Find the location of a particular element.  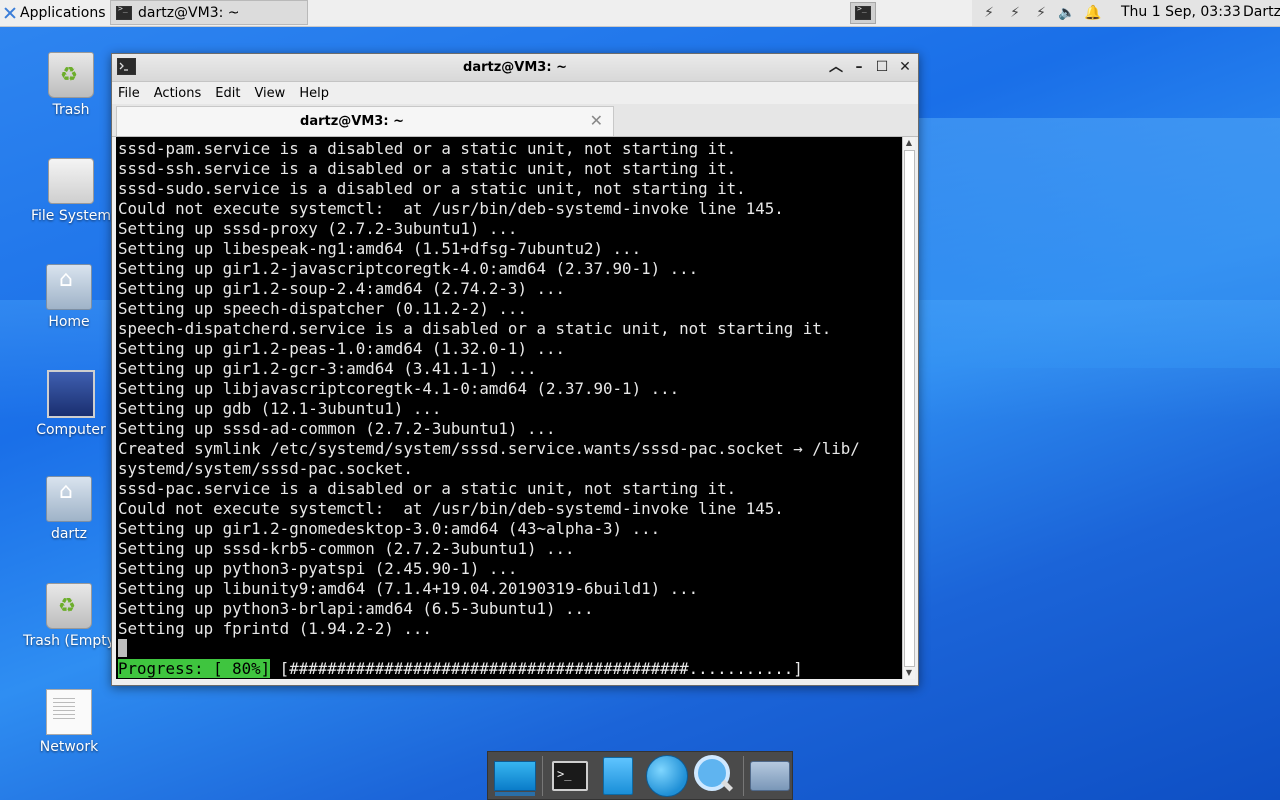

drive-icon is located at coordinates (71, 181).